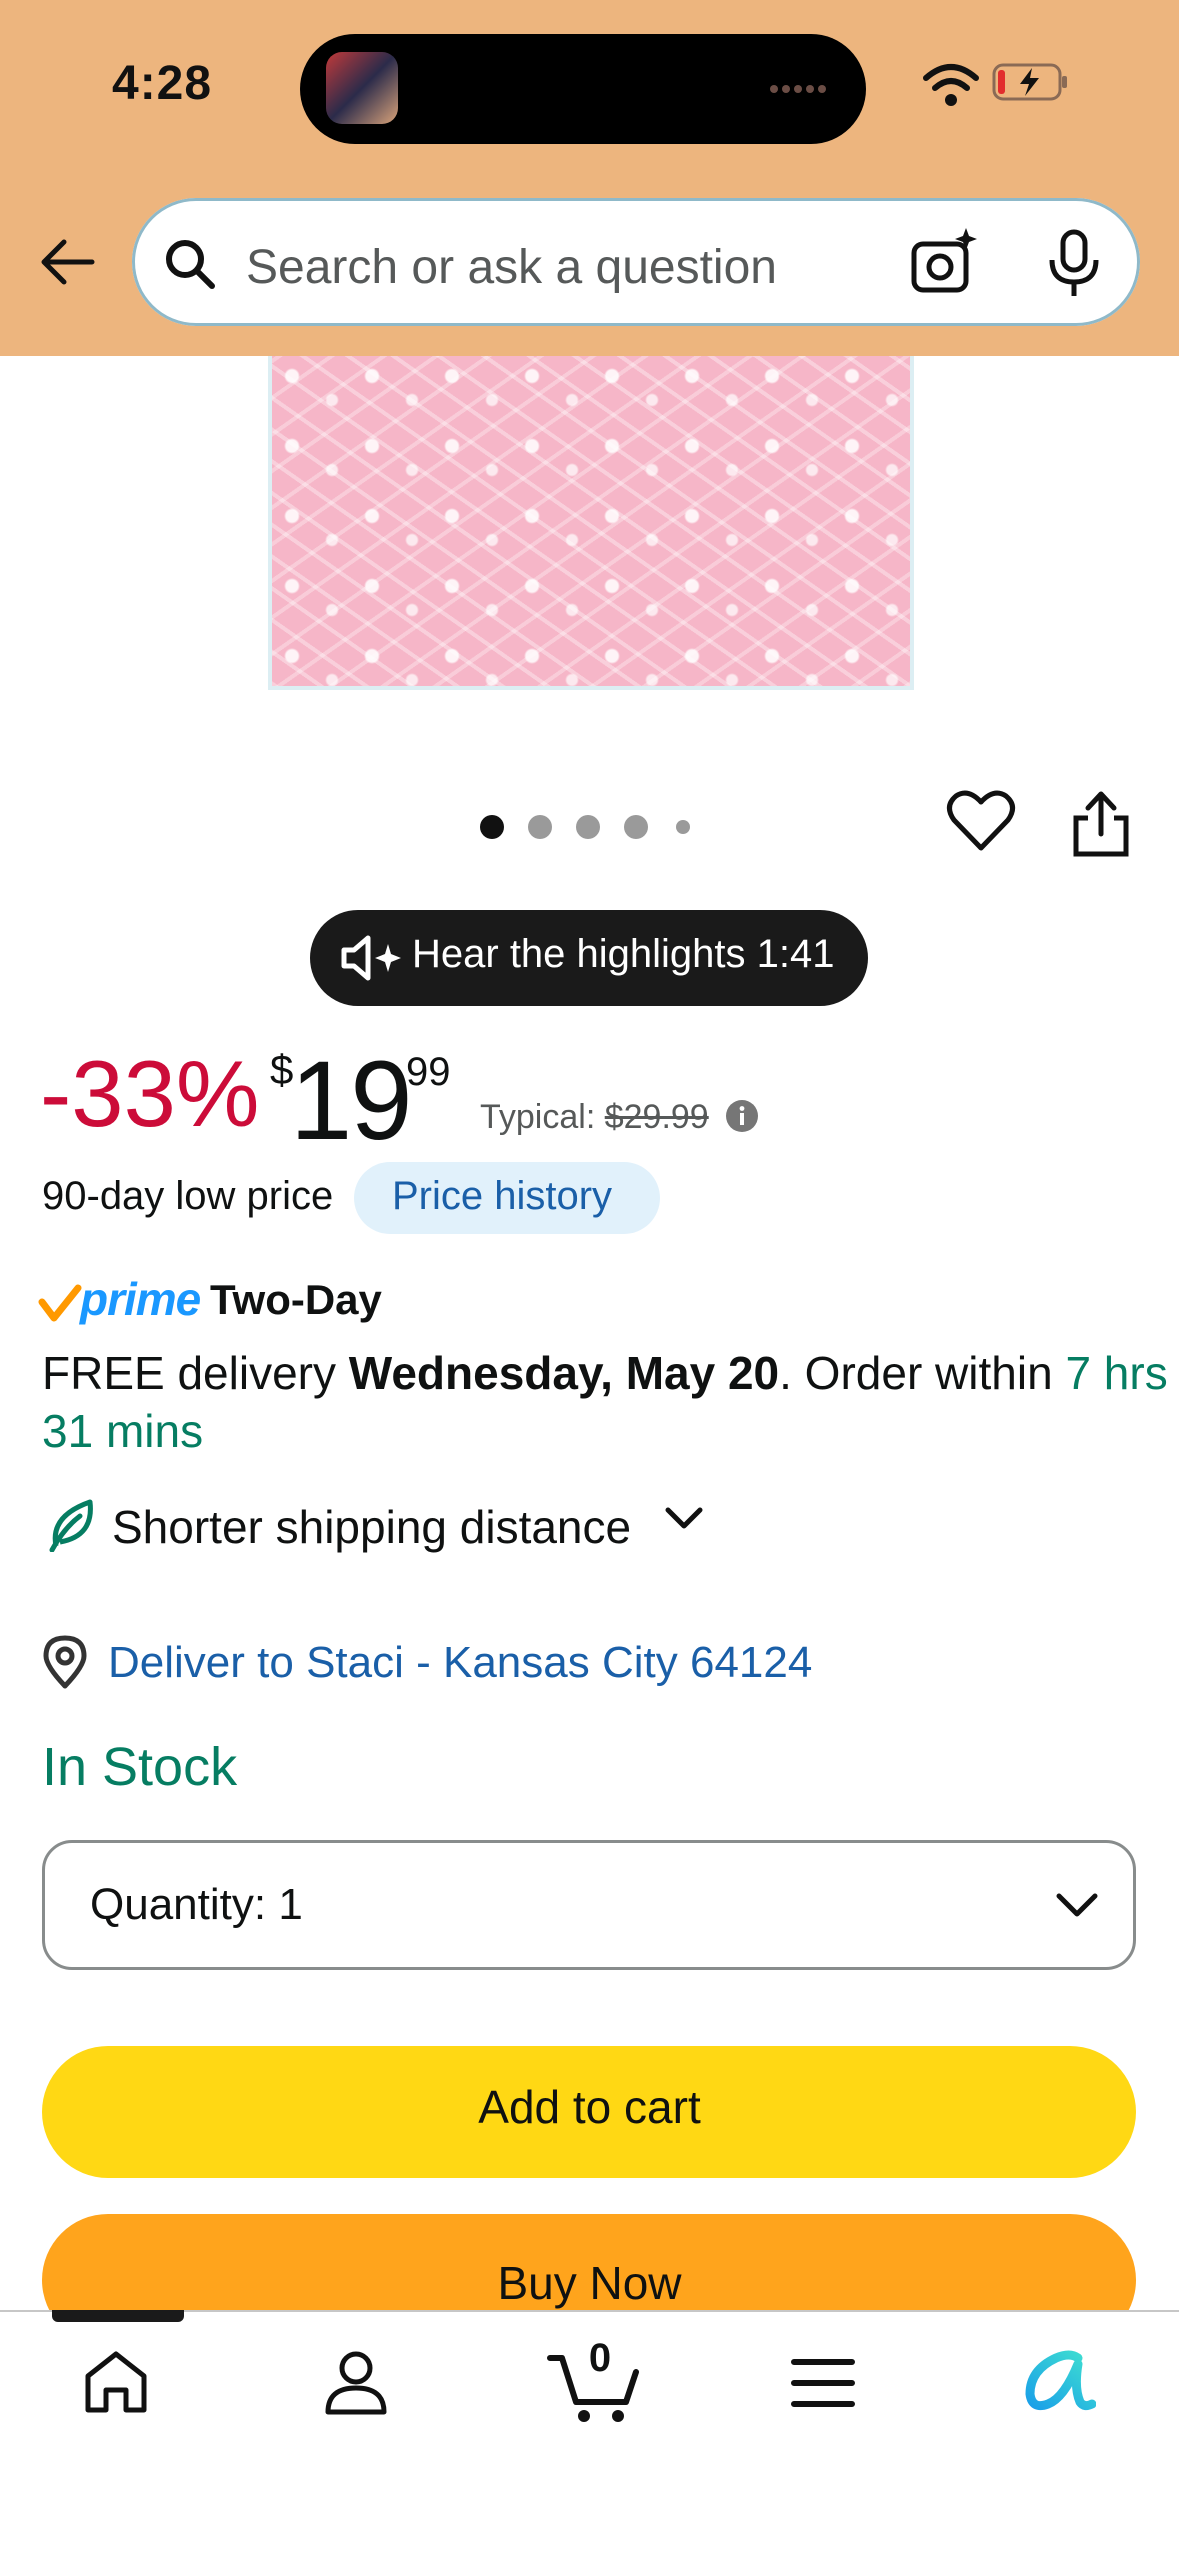 The width and height of the screenshot is (1179, 2556). What do you see at coordinates (123, 1431) in the screenshot?
I see `time-left-minutes: 31 mins` at bounding box center [123, 1431].